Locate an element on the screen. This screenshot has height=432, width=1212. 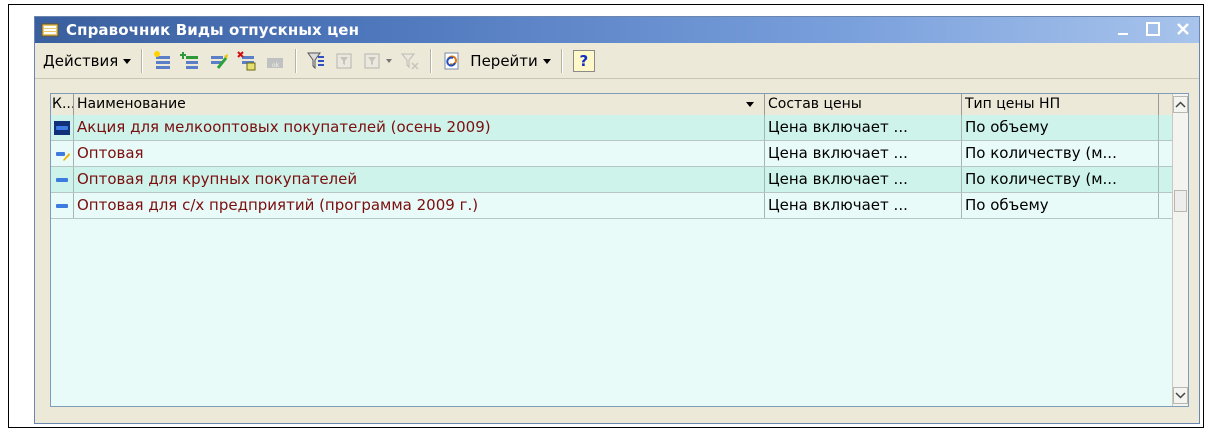
help-icon: ? is located at coordinates (584, 60).